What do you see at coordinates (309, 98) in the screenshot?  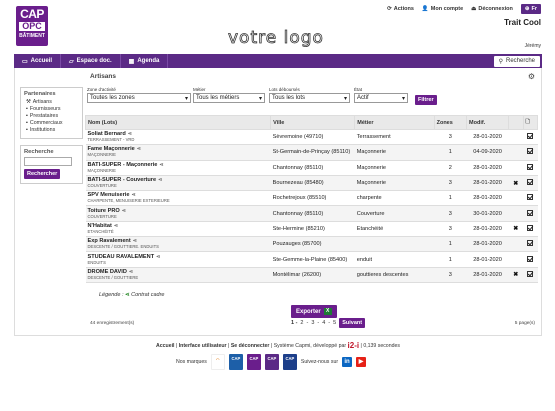 I see `lots-select: Tous les lots ▾` at bounding box center [309, 98].